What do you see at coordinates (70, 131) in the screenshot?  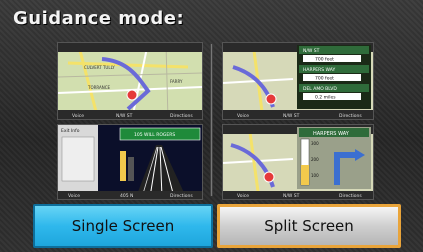 I see `exit-info-label: Exit Info` at bounding box center [70, 131].